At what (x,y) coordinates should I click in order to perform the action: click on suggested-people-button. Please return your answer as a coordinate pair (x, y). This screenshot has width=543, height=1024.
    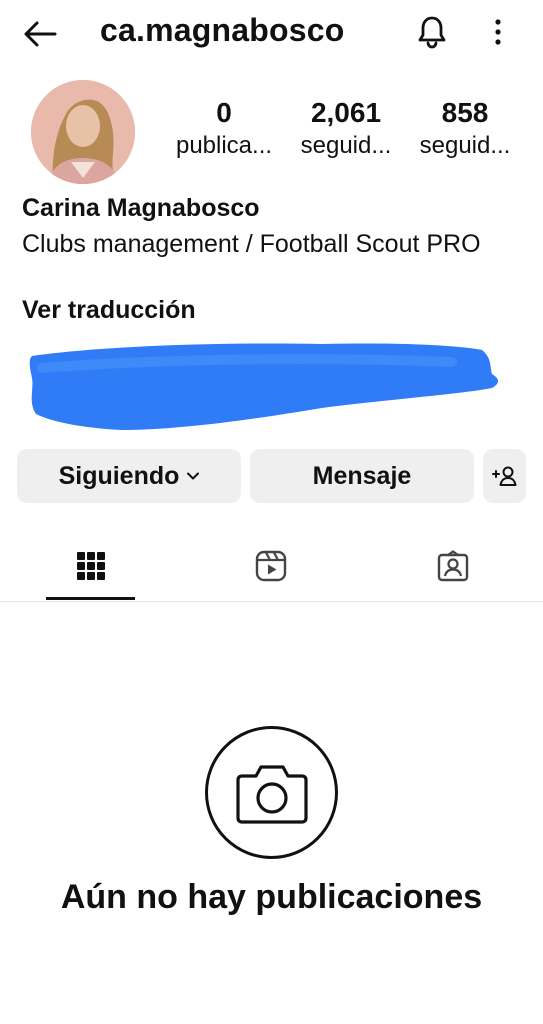
    Looking at the image, I should click on (504, 476).